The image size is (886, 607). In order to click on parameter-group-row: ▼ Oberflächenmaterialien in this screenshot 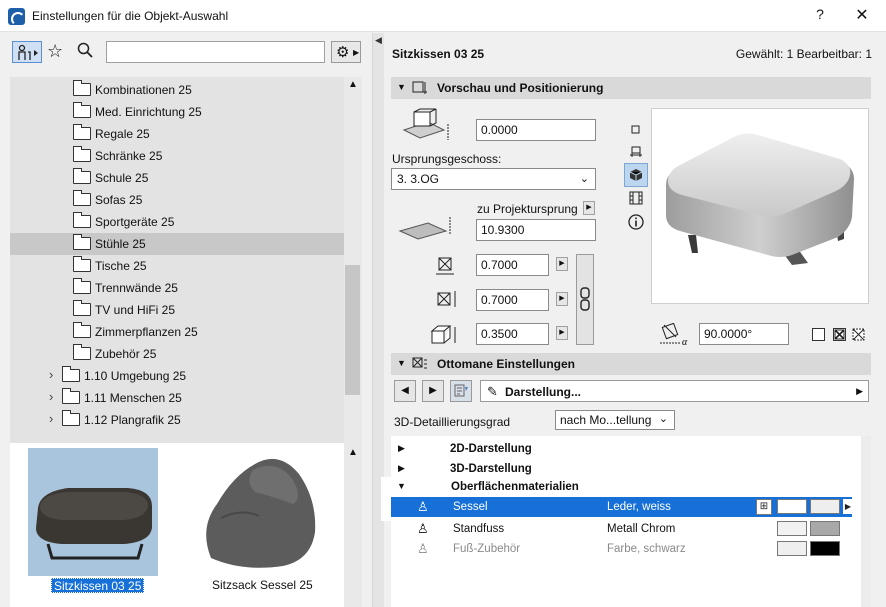, I will do `click(616, 487)`.